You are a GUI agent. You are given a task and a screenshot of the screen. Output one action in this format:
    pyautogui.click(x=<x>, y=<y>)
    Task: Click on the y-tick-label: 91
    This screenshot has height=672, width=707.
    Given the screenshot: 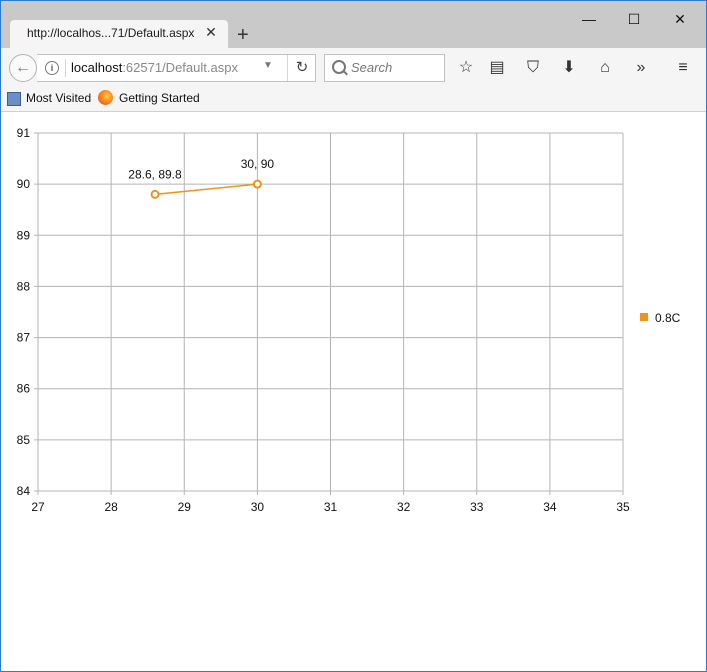 What is the action you would take?
    pyautogui.click(x=24, y=133)
    